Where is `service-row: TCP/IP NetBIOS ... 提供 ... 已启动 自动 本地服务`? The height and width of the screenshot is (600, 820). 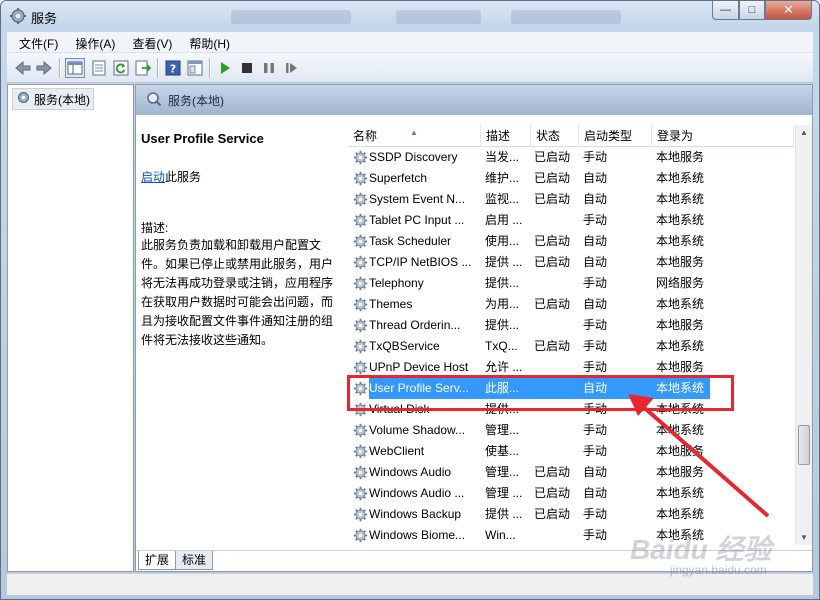
service-row: TCP/IP NetBIOS ... 提供 ... 已启动 自动 本地服务 is located at coordinates (571, 262).